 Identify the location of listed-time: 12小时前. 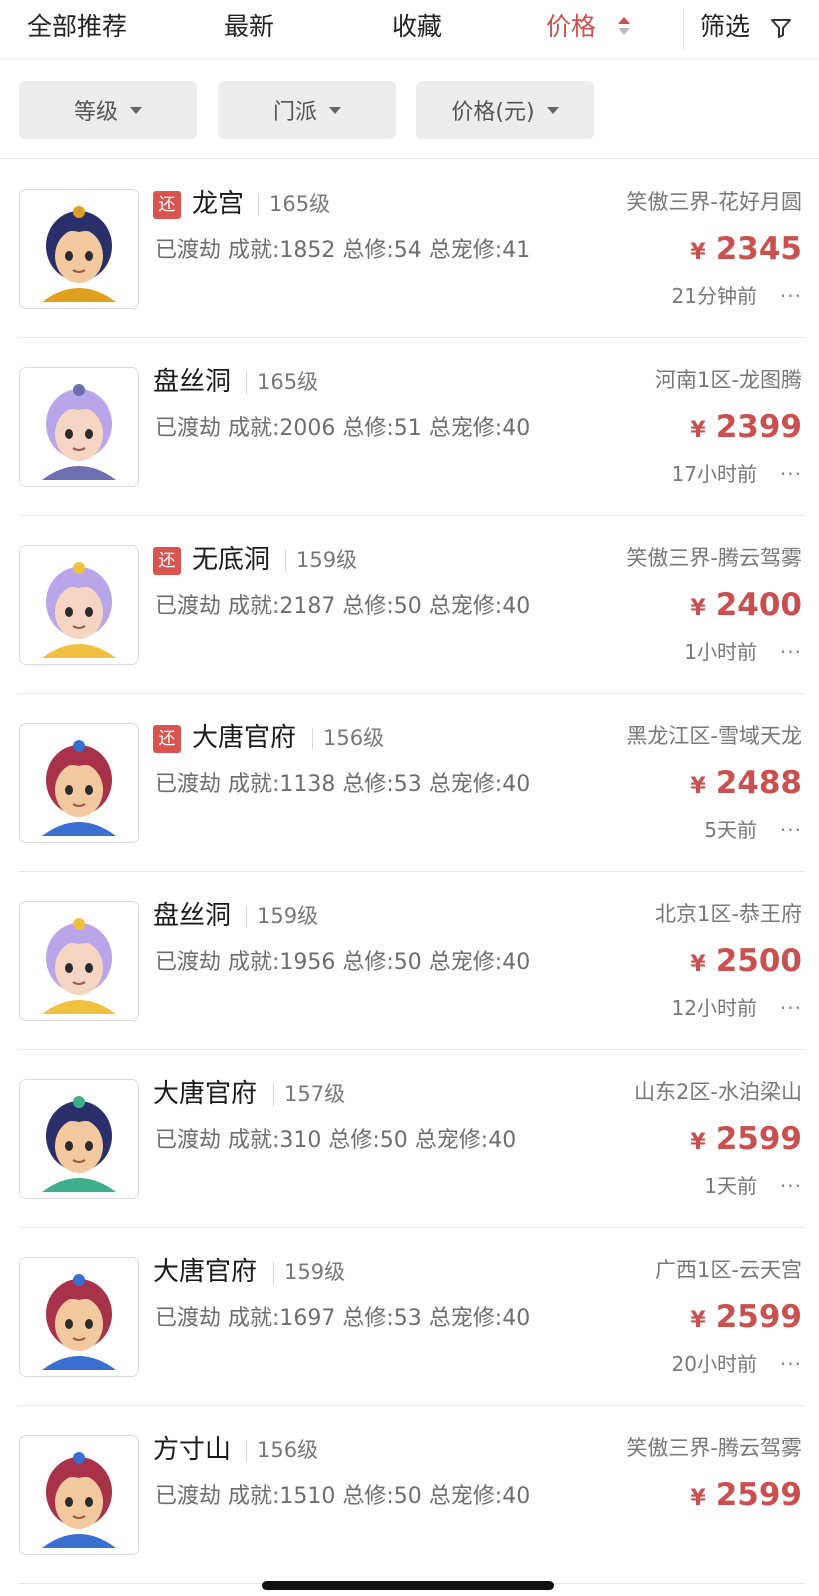
(714, 1008).